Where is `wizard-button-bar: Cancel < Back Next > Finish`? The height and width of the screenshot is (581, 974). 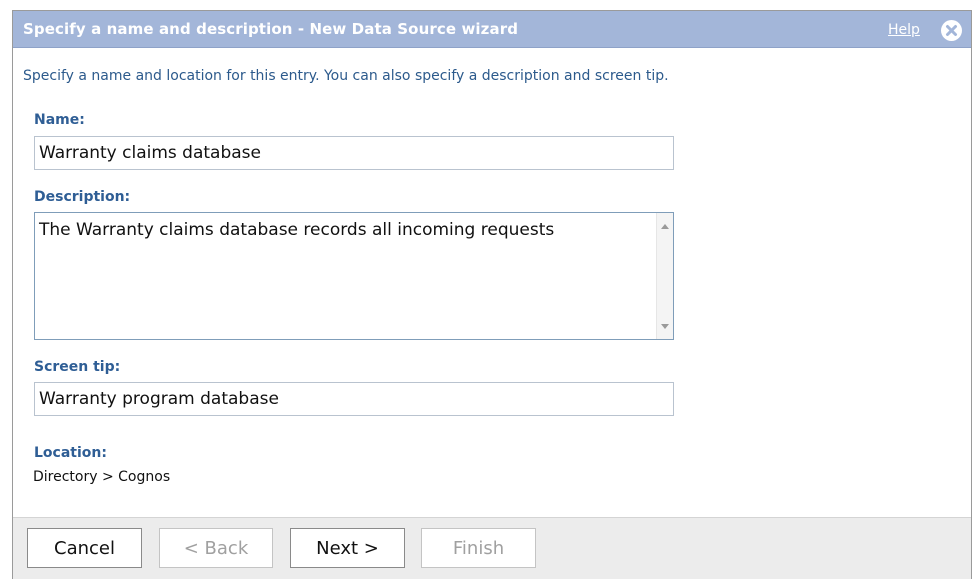
wizard-button-bar: Cancel < Back Next > Finish is located at coordinates (492, 548).